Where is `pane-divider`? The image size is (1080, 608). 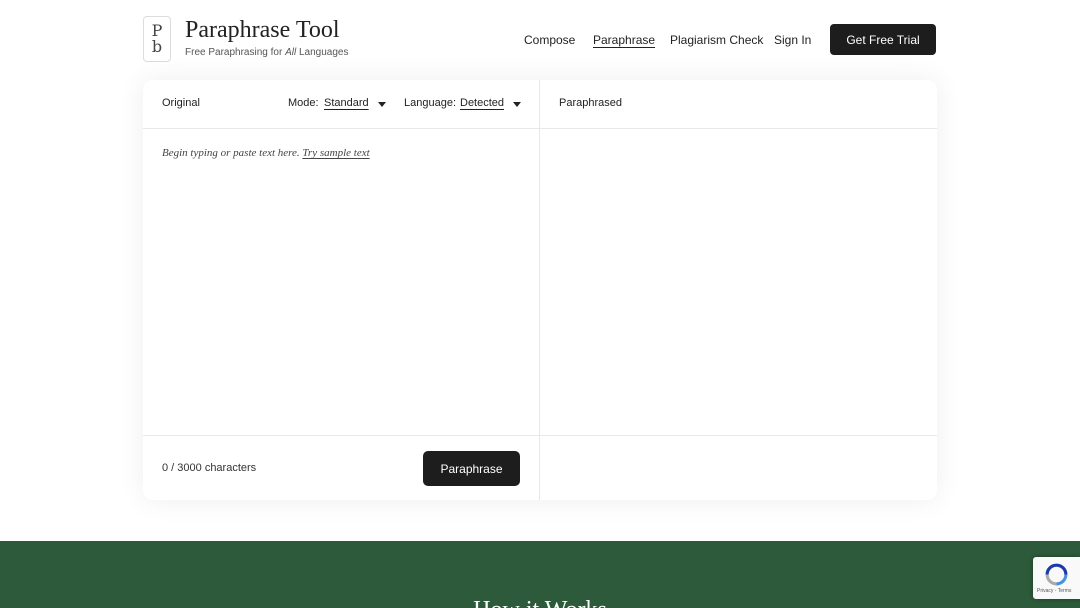 pane-divider is located at coordinates (539, 290).